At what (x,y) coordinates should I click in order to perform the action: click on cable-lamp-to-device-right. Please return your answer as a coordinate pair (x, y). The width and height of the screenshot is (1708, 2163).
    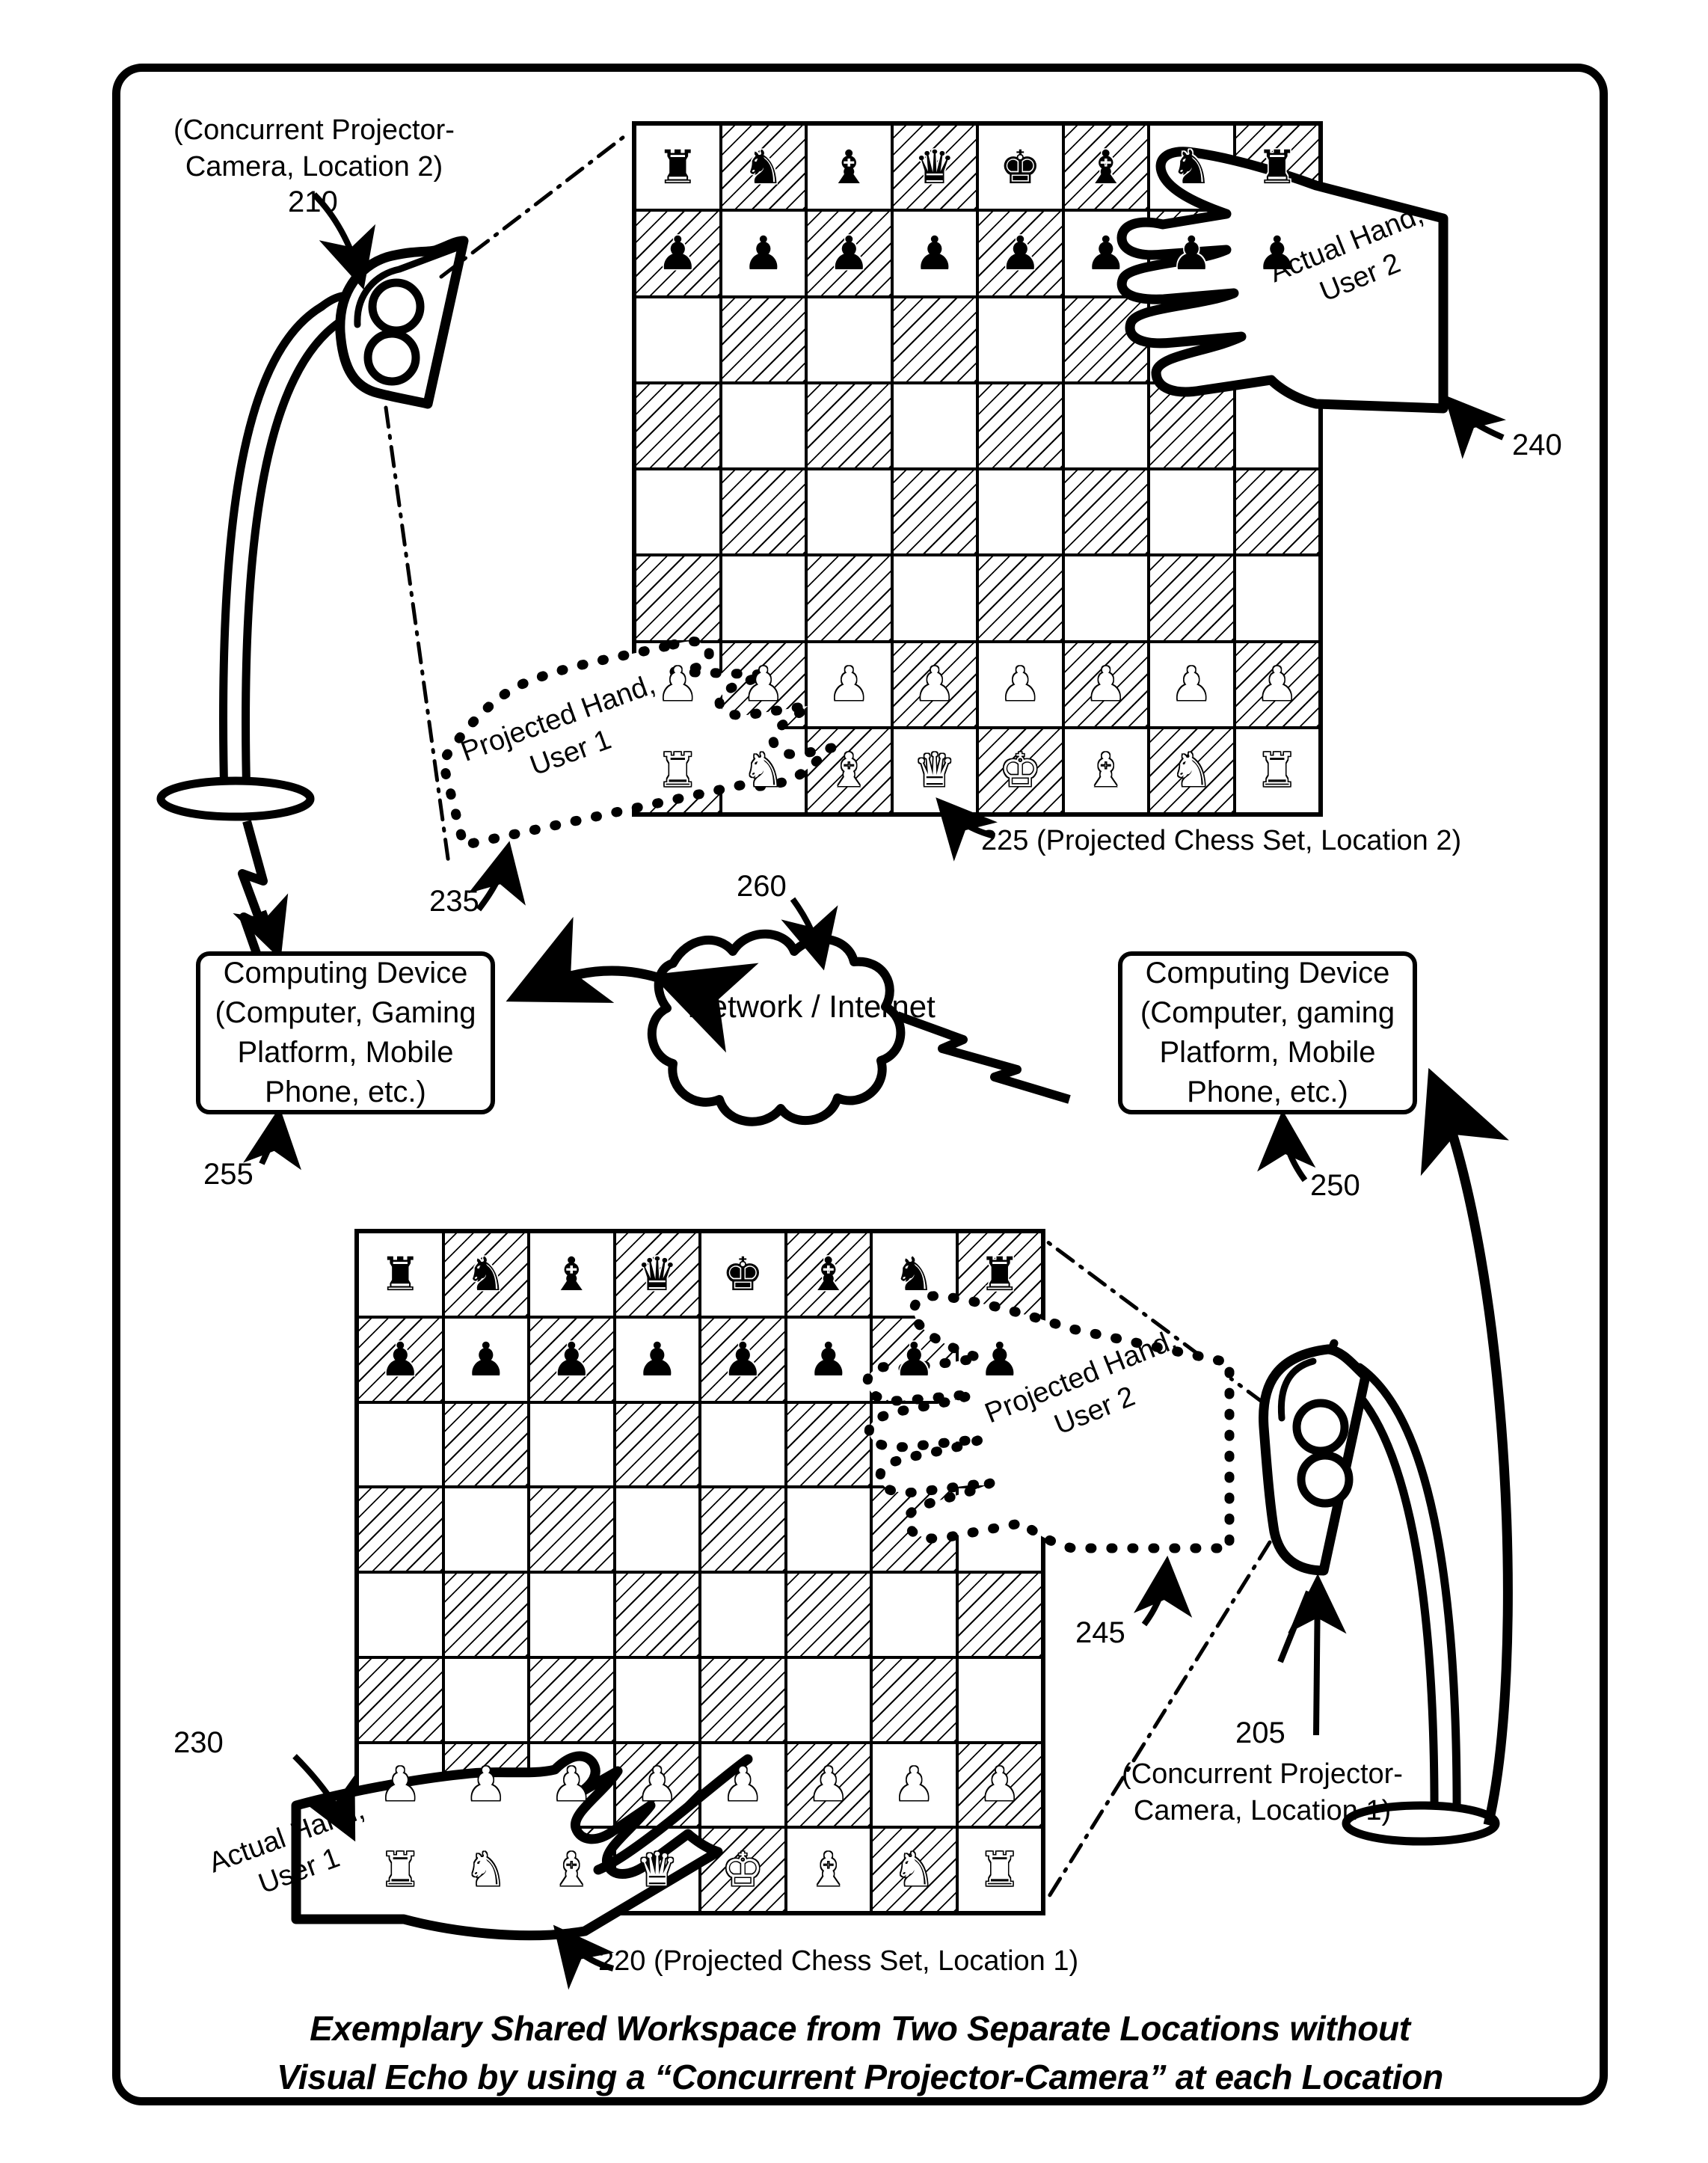
    Looking at the image, I should click on (1466, 1446).